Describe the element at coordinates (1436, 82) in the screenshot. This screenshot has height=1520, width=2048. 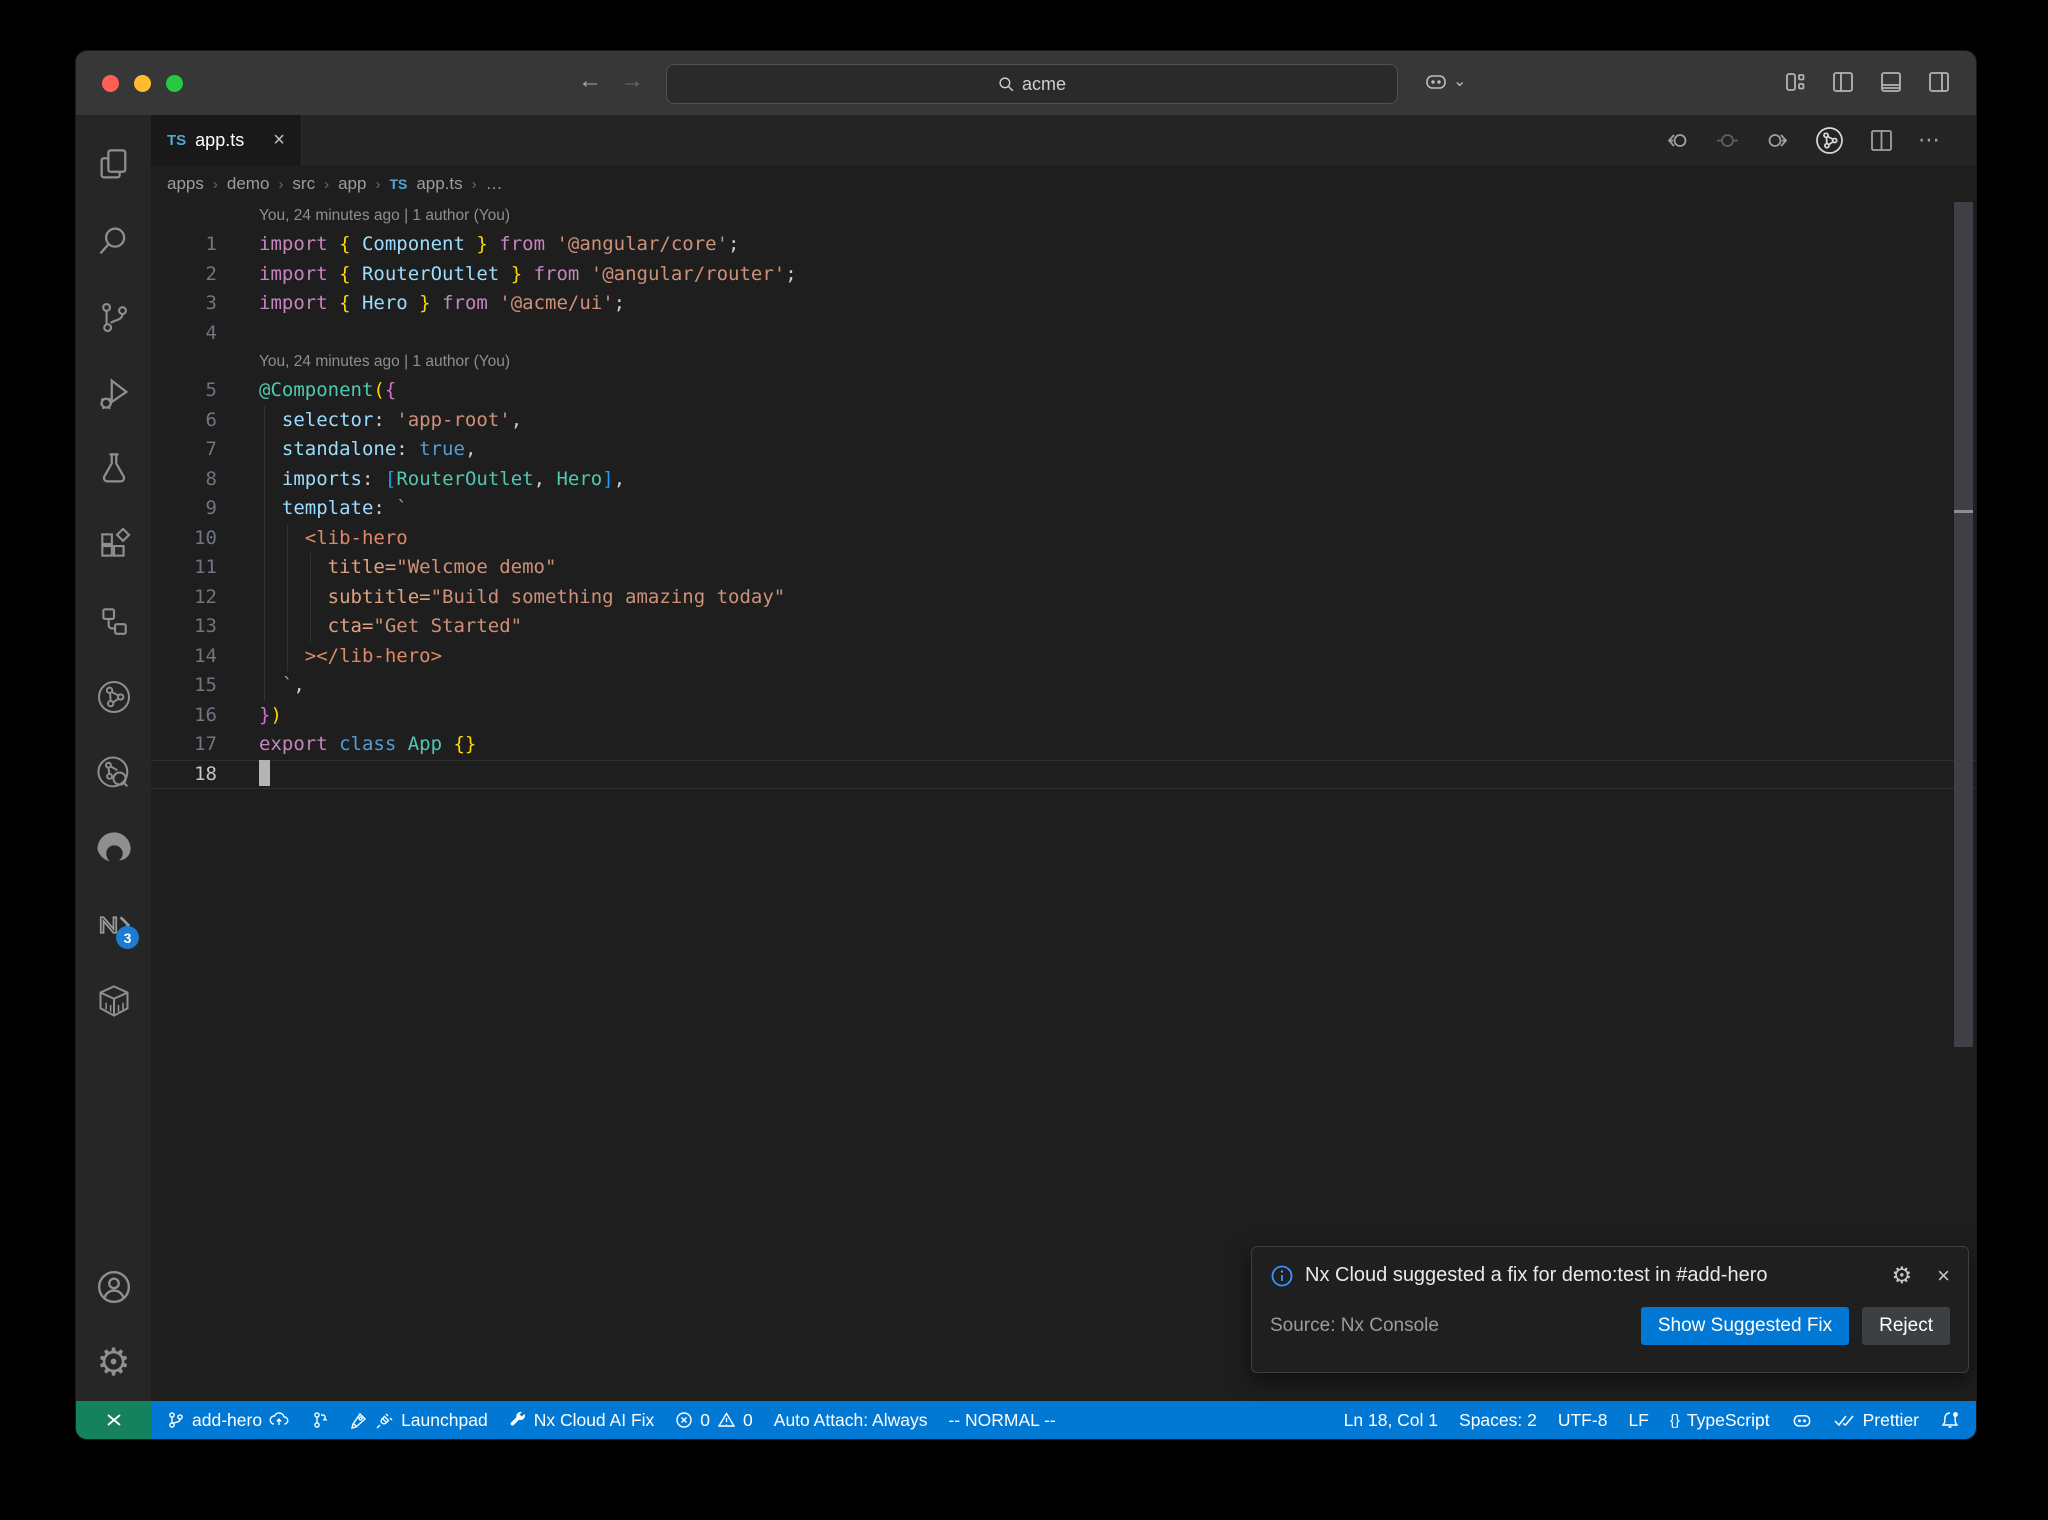
I see `copilot-icon` at that location.